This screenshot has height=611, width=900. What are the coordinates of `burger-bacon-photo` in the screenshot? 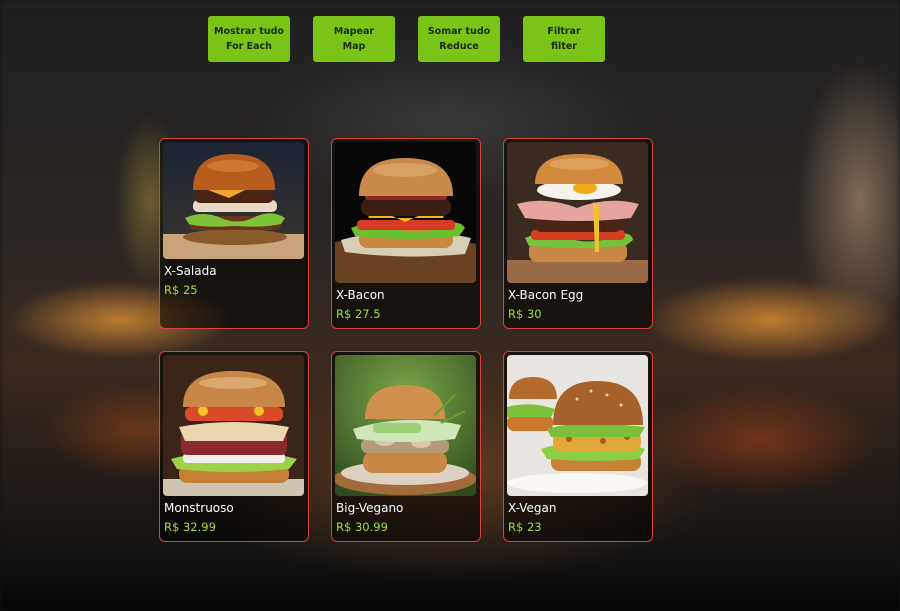 It's located at (405, 212).